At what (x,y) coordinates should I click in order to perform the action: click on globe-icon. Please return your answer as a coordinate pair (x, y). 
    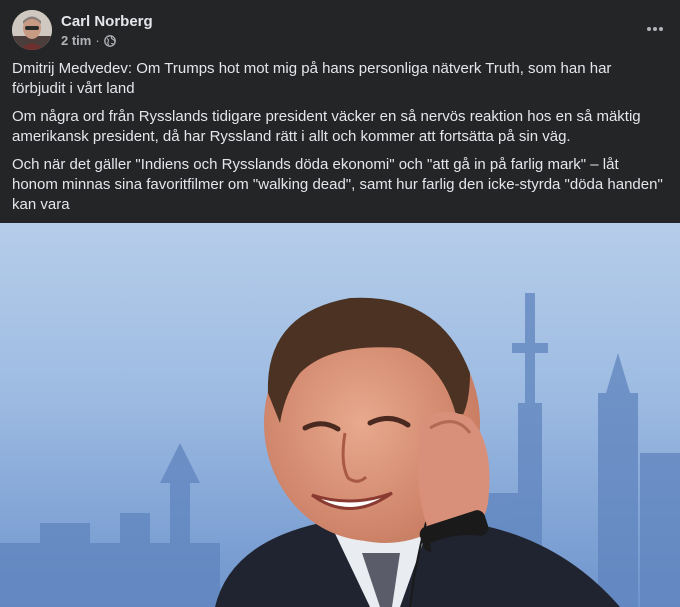
    Looking at the image, I should click on (109, 40).